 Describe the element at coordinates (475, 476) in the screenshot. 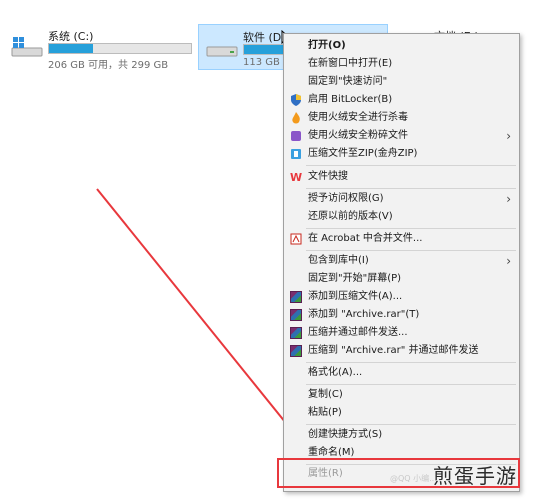

I see `watermark: 煎蛋手游` at that location.